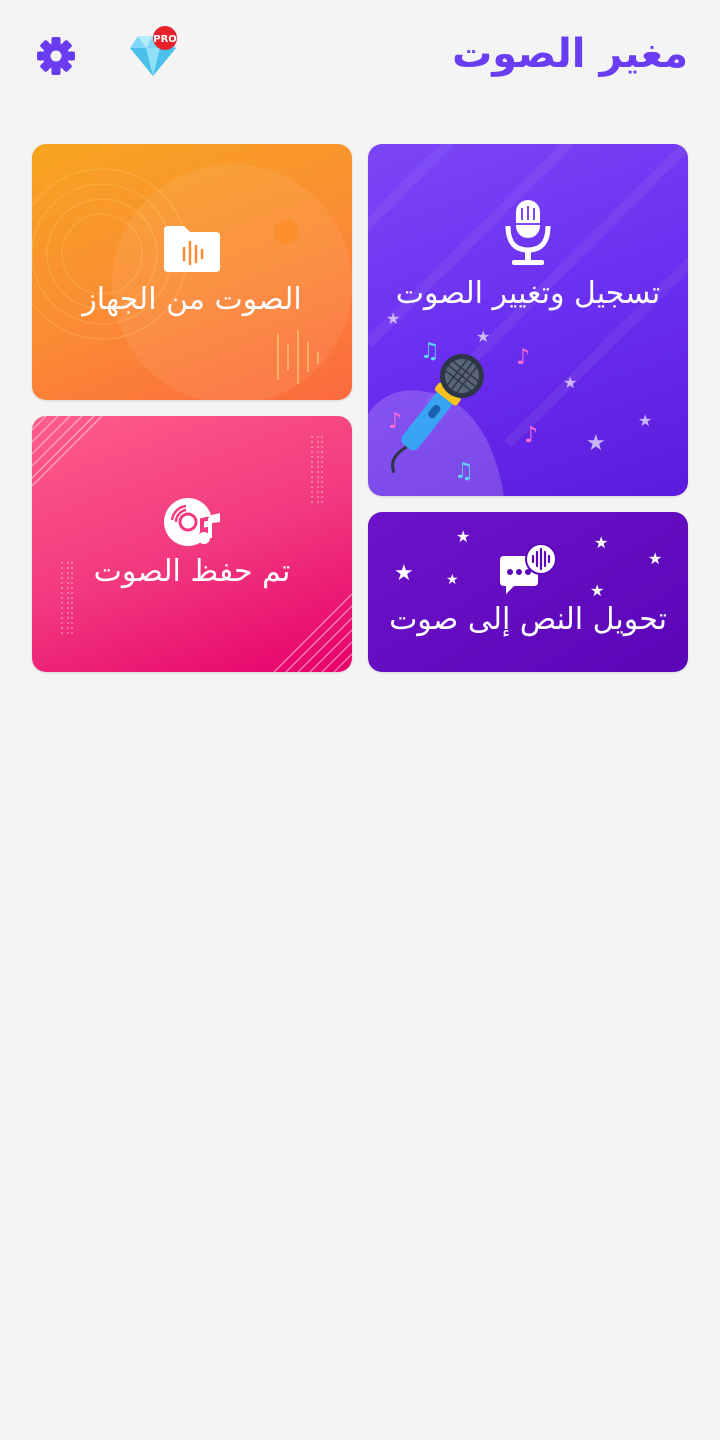 This screenshot has height=1440, width=720. I want to click on device-card-label: الصوت من الجهاز, so click(192, 299).